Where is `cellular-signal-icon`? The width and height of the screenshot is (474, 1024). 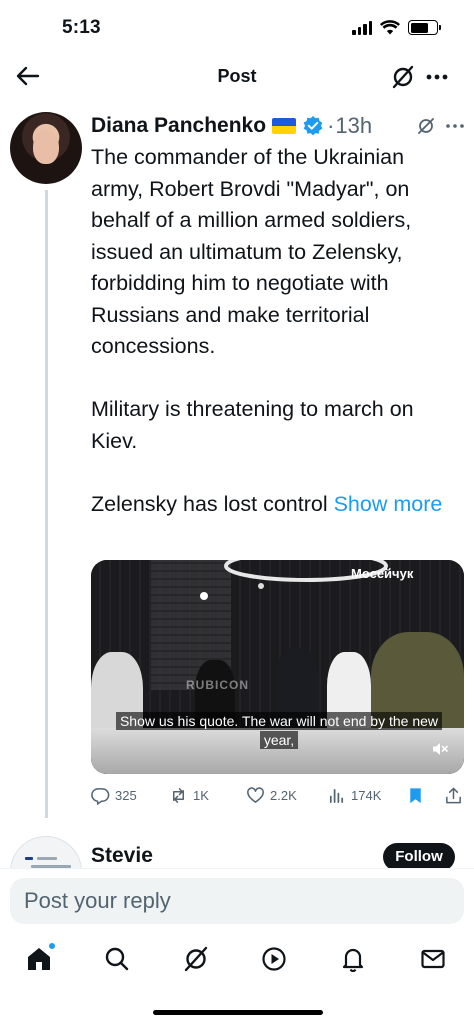
cellular-signal-icon is located at coordinates (362, 27).